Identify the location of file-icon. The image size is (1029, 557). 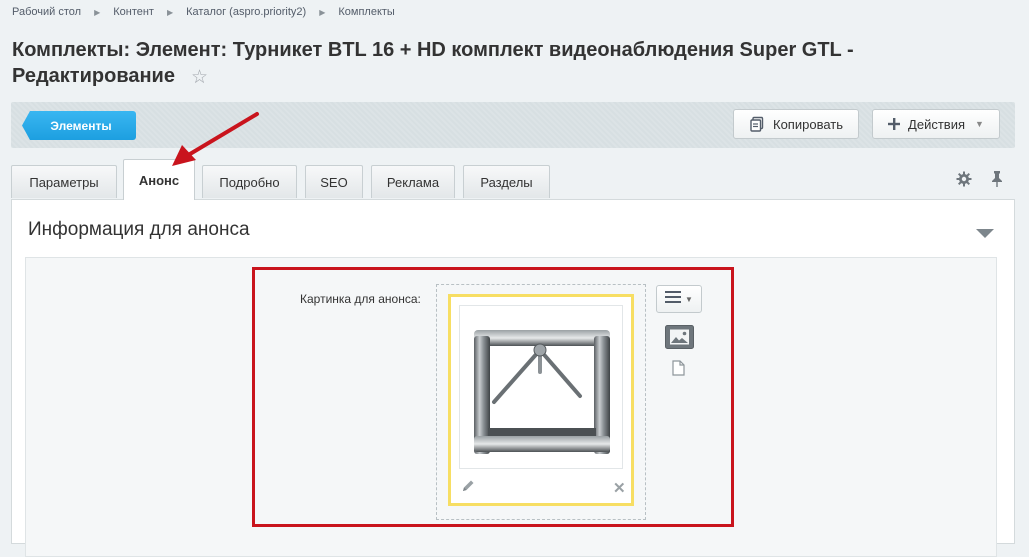
(678, 370).